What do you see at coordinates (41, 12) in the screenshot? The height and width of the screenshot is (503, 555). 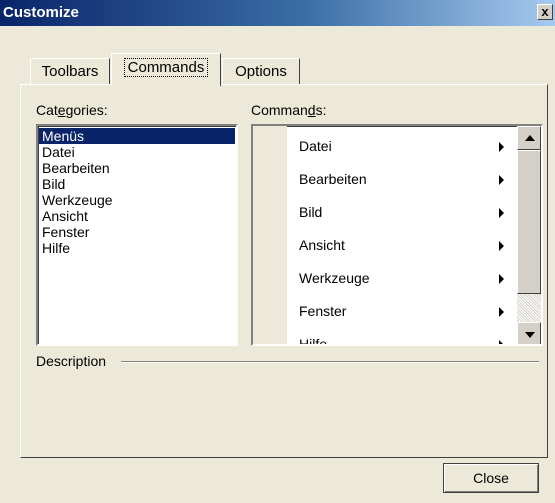 I see `window-title: Customize` at bounding box center [41, 12].